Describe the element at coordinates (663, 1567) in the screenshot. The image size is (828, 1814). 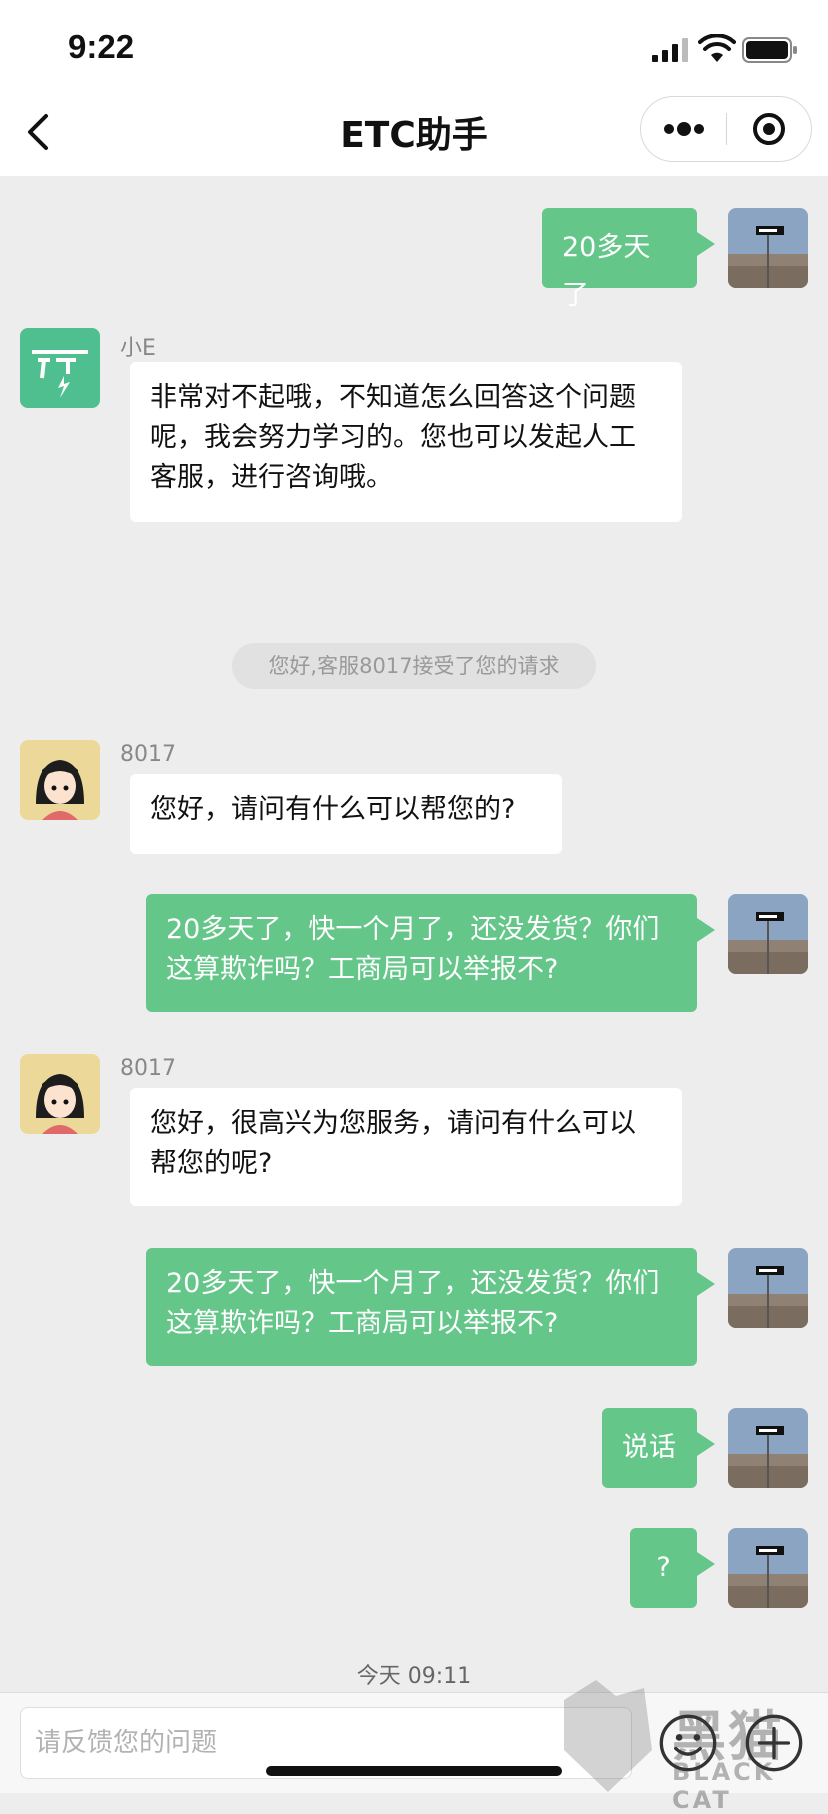
I see `message-text: ?` at that location.